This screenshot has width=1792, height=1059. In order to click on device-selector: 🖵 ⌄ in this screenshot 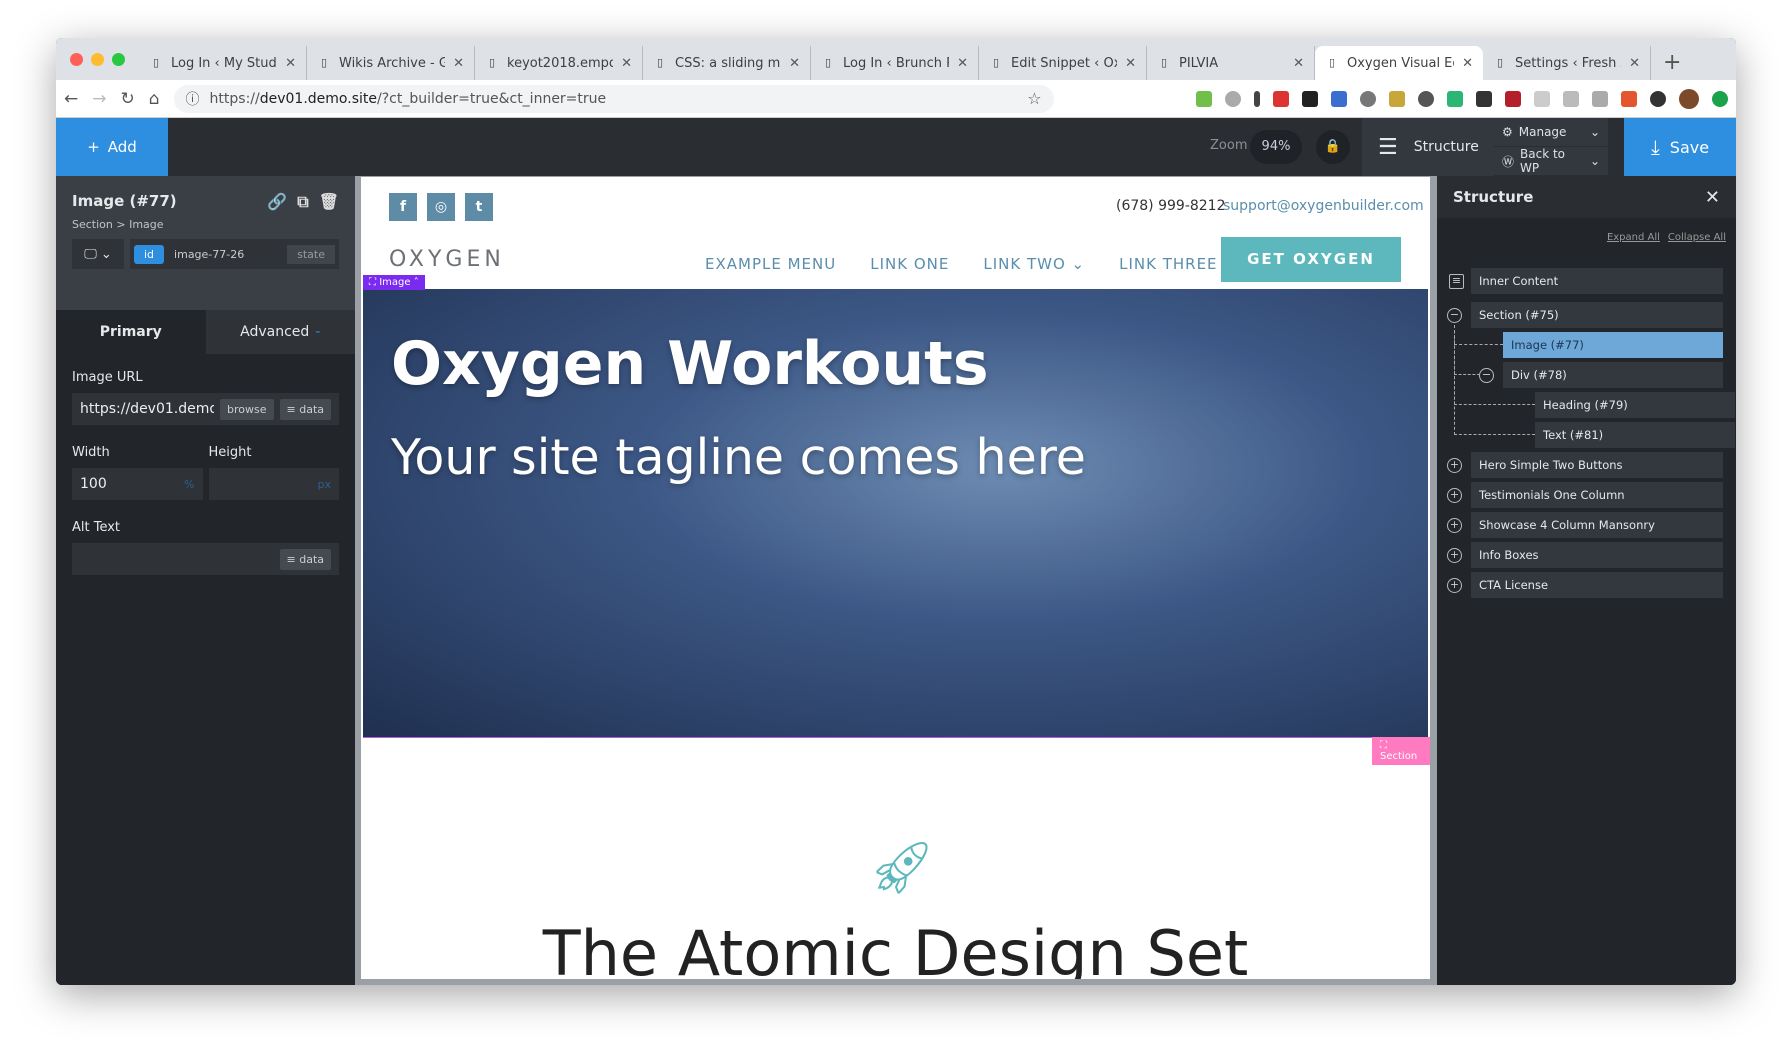, I will do `click(98, 254)`.